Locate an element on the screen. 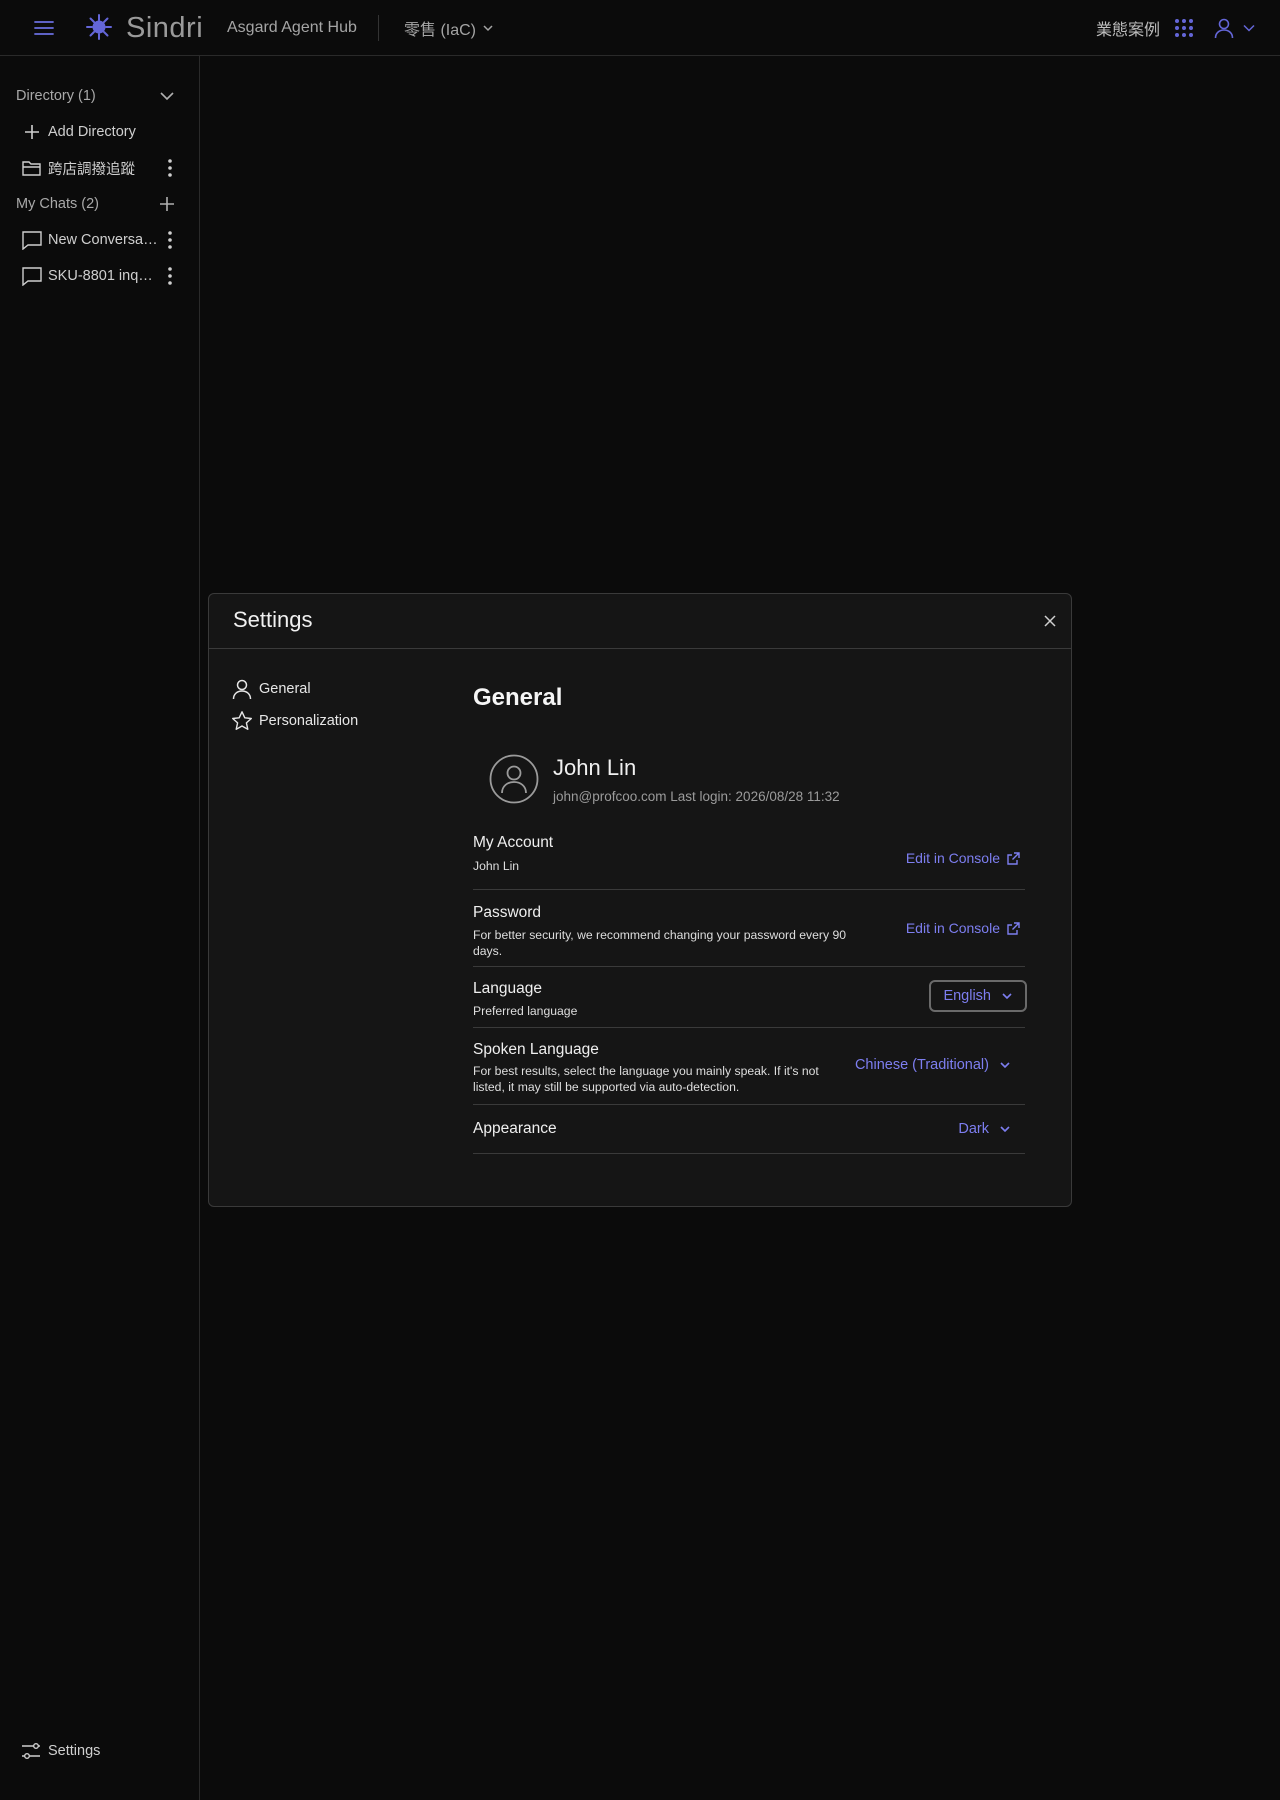  add-directory-button: Add Directory is located at coordinates (100, 132).